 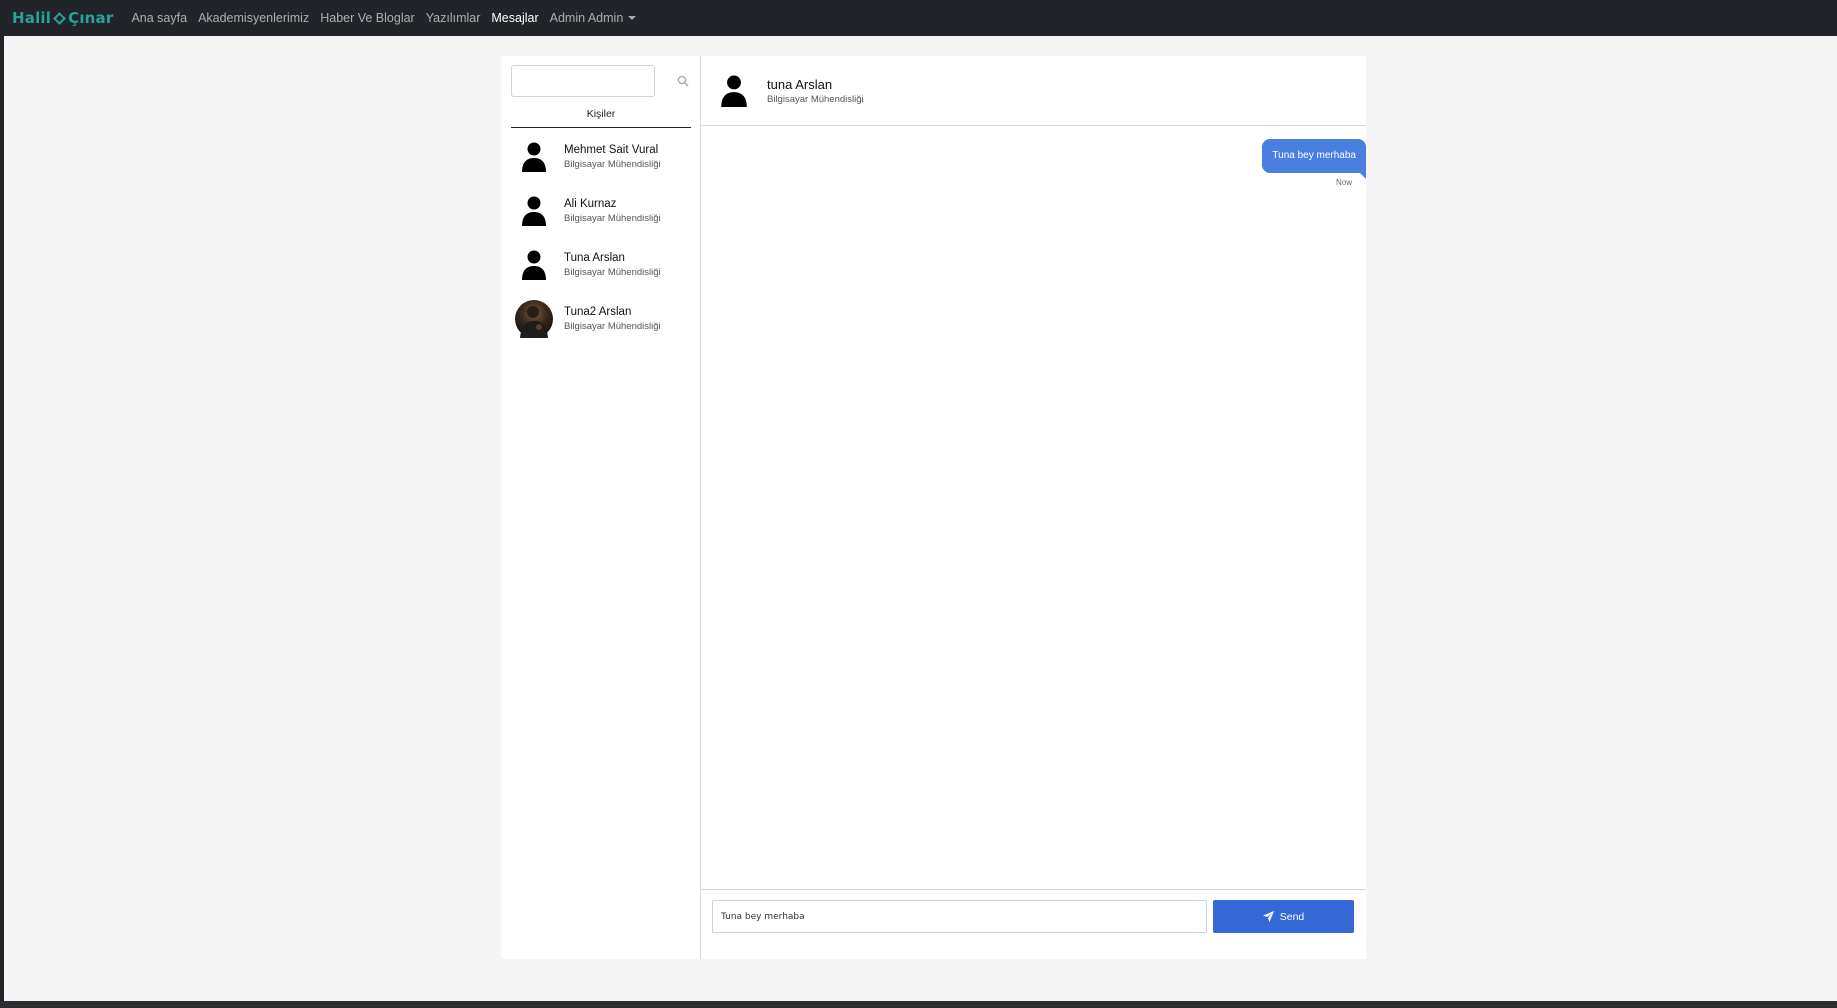 What do you see at coordinates (534, 319) in the screenshot?
I see `avatar-photo` at bounding box center [534, 319].